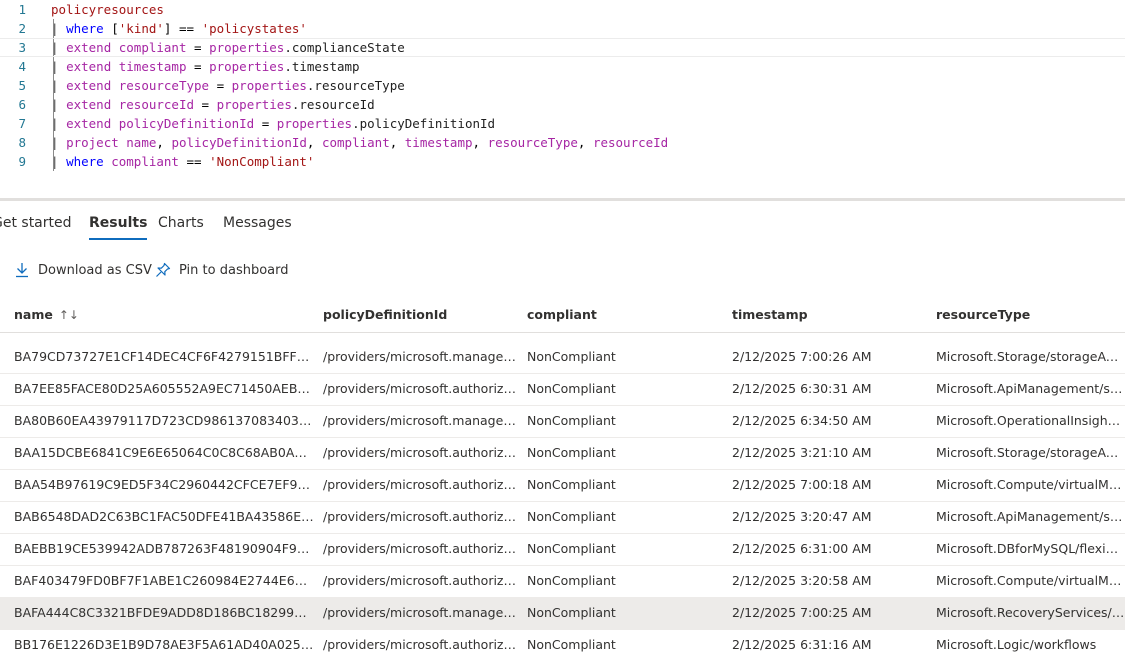  Describe the element at coordinates (257, 223) in the screenshot. I see `tab-messages: Messages` at that location.